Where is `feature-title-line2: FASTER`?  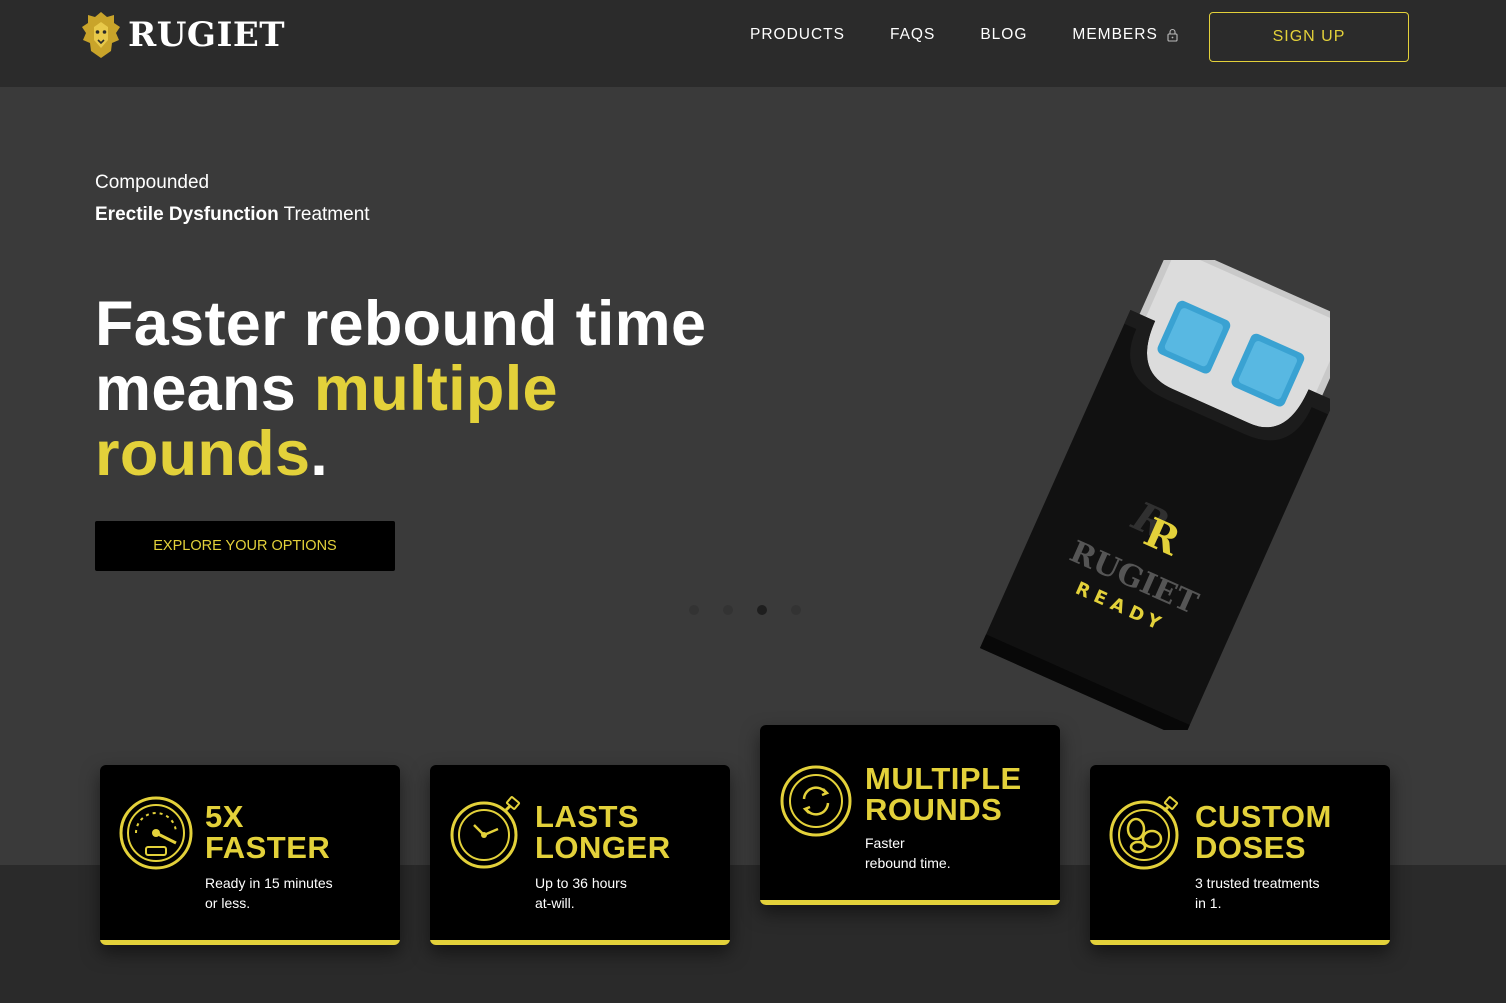 feature-title-line2: FASTER is located at coordinates (268, 847).